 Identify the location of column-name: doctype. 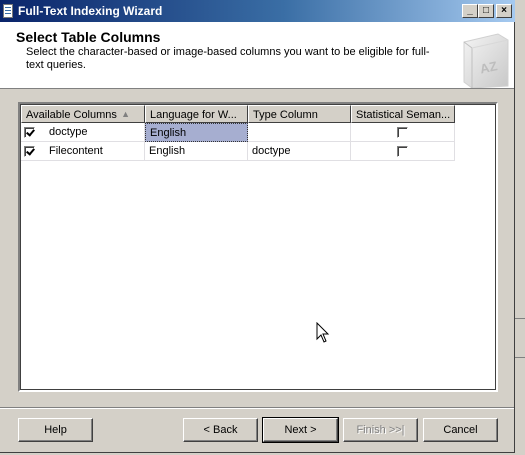
(68, 132).